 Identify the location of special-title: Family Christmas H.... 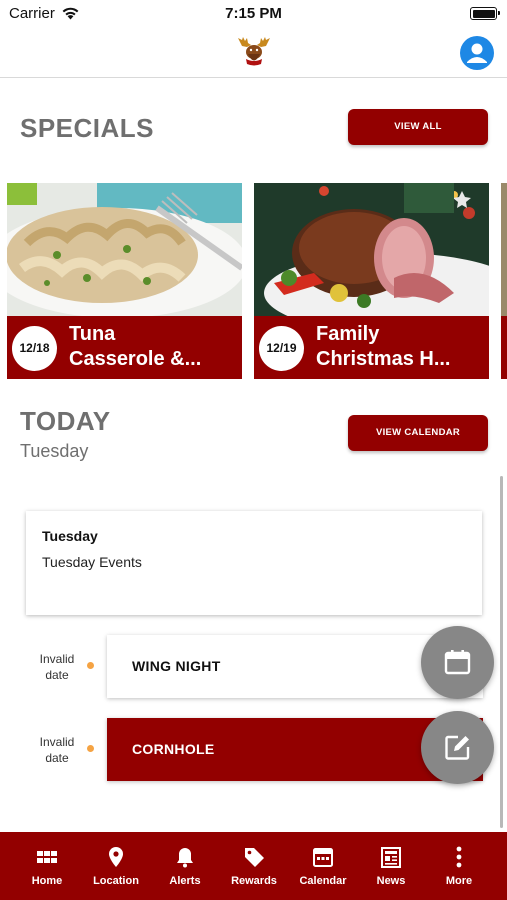
(383, 346).